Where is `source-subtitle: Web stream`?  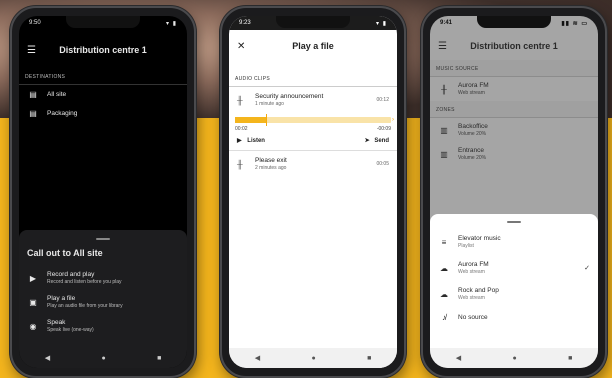
source-subtitle: Web stream is located at coordinates (471, 93).